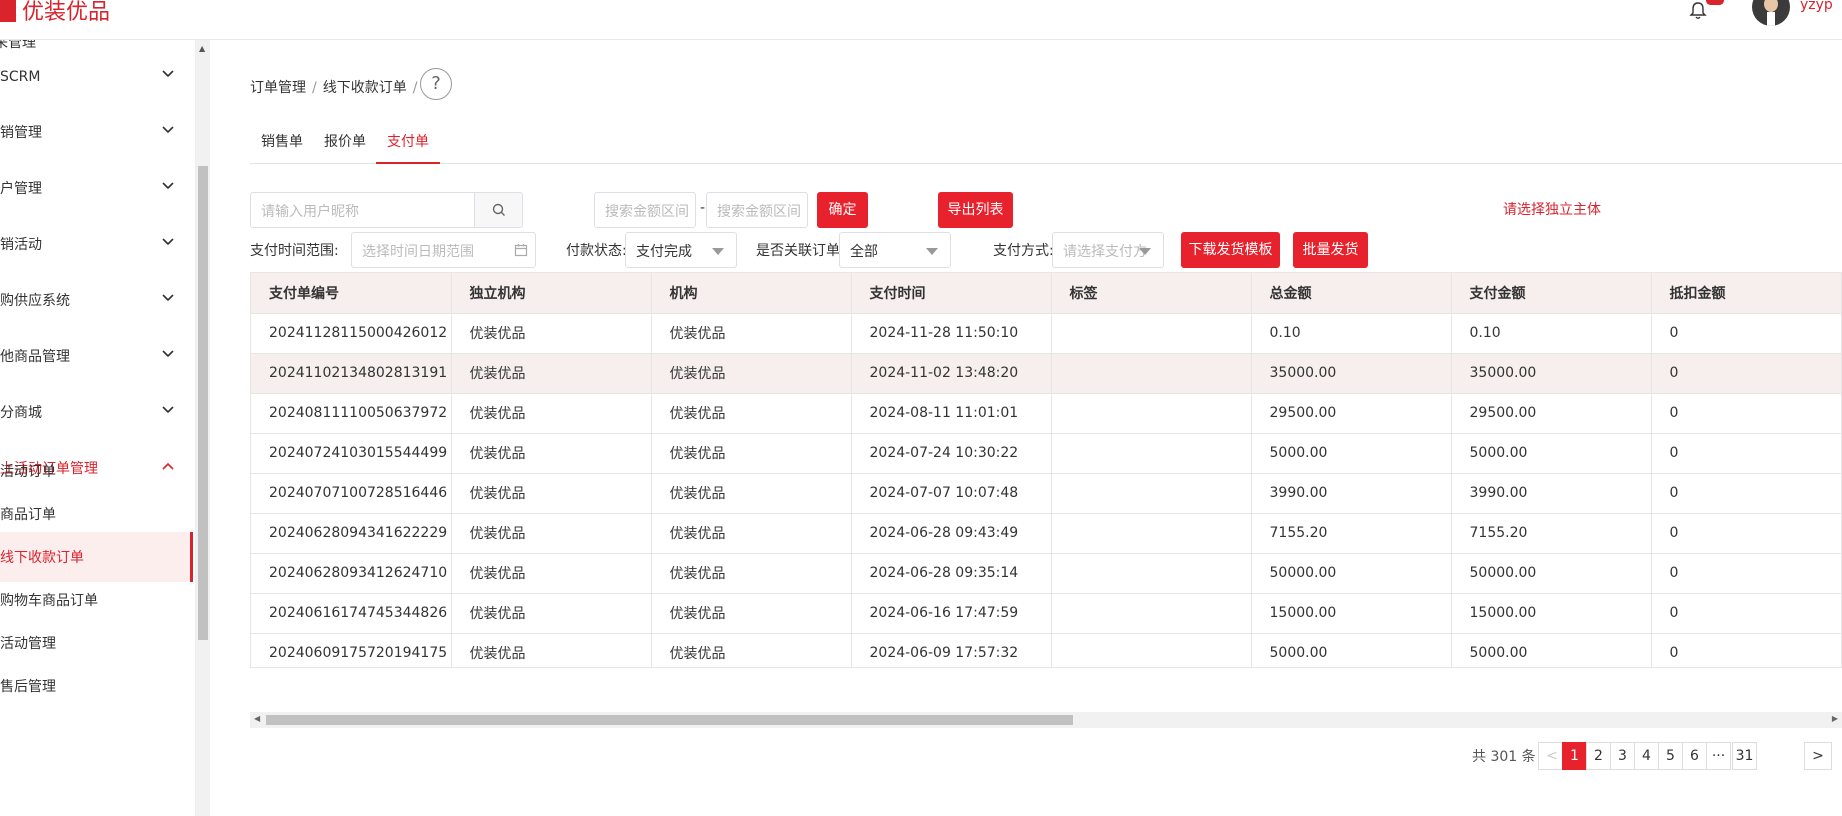  Describe the element at coordinates (1046, 147) in the screenshot. I see `tab-bar: 销售单 报价单 支付单` at that location.